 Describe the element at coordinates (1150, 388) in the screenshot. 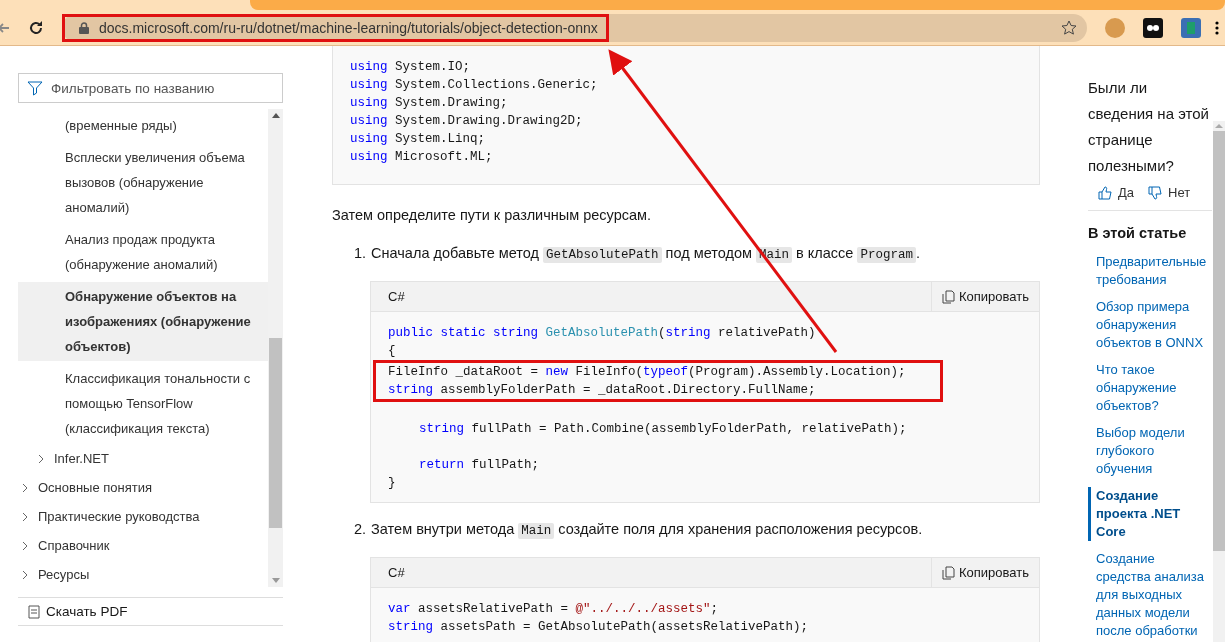

I see `toc-link: Что такое обнаружение объектов?` at that location.